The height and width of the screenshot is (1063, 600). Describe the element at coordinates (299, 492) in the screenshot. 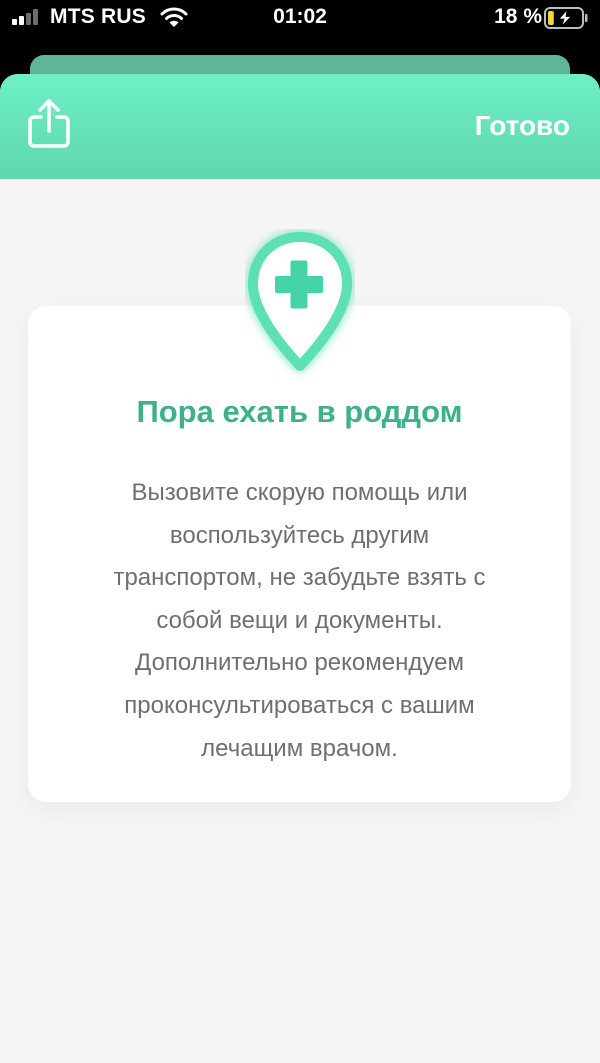

I see `card-body-line: Вызовите скорую помощь или` at that location.